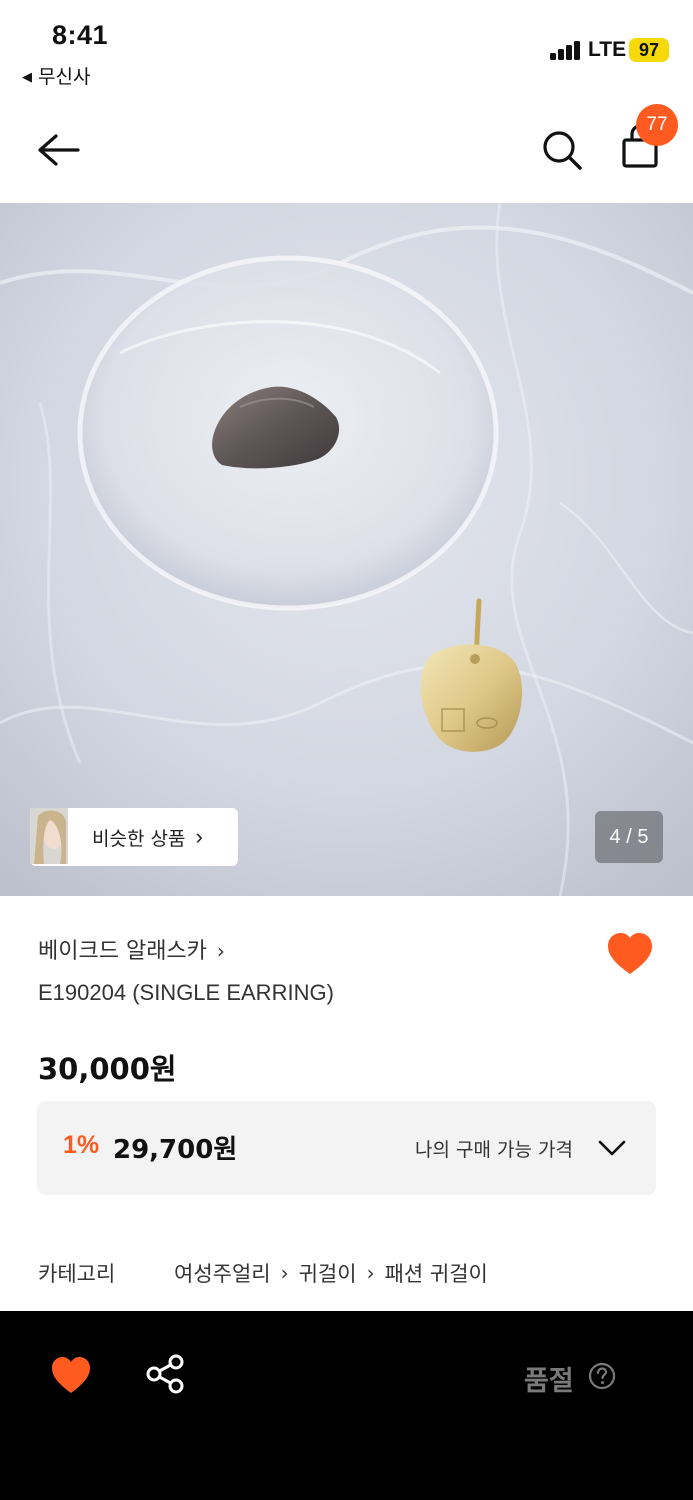  I want to click on category-breadcrumb: 여성주얼리 › 귀걸이 › 패션 귀걸이, so click(331, 1273).